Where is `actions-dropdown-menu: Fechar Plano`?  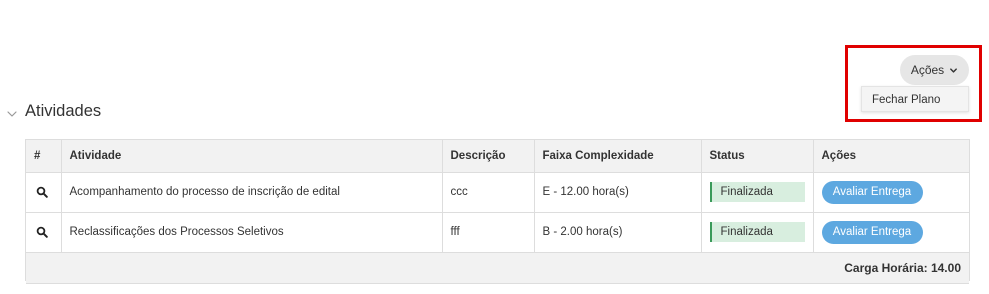 actions-dropdown-menu: Fechar Plano is located at coordinates (915, 99).